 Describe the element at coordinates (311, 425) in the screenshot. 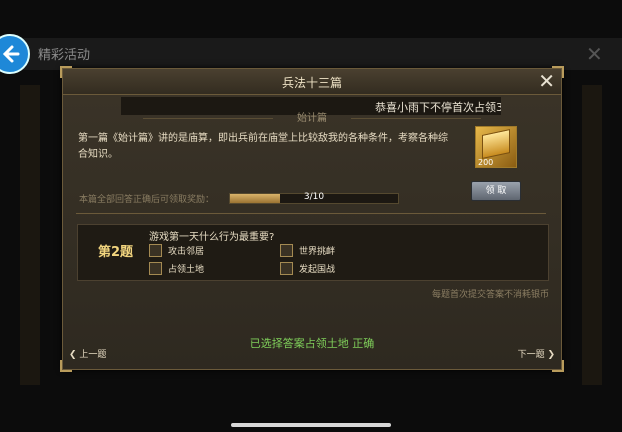

I see `home-indicator` at that location.